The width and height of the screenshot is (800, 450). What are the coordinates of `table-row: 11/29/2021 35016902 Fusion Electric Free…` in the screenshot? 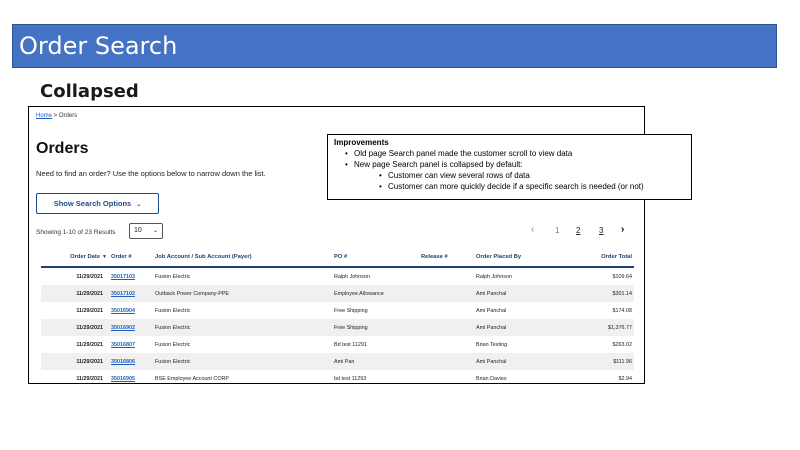 It's located at (337, 327).